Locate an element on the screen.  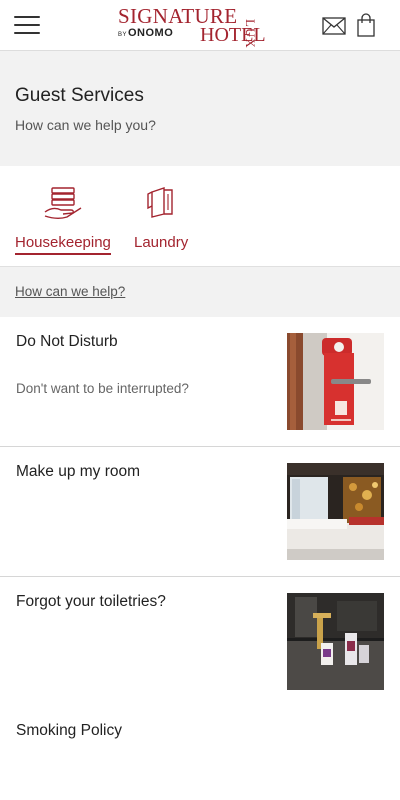
page-header-panel: Guest Services How can we help you? is located at coordinates (200, 108).